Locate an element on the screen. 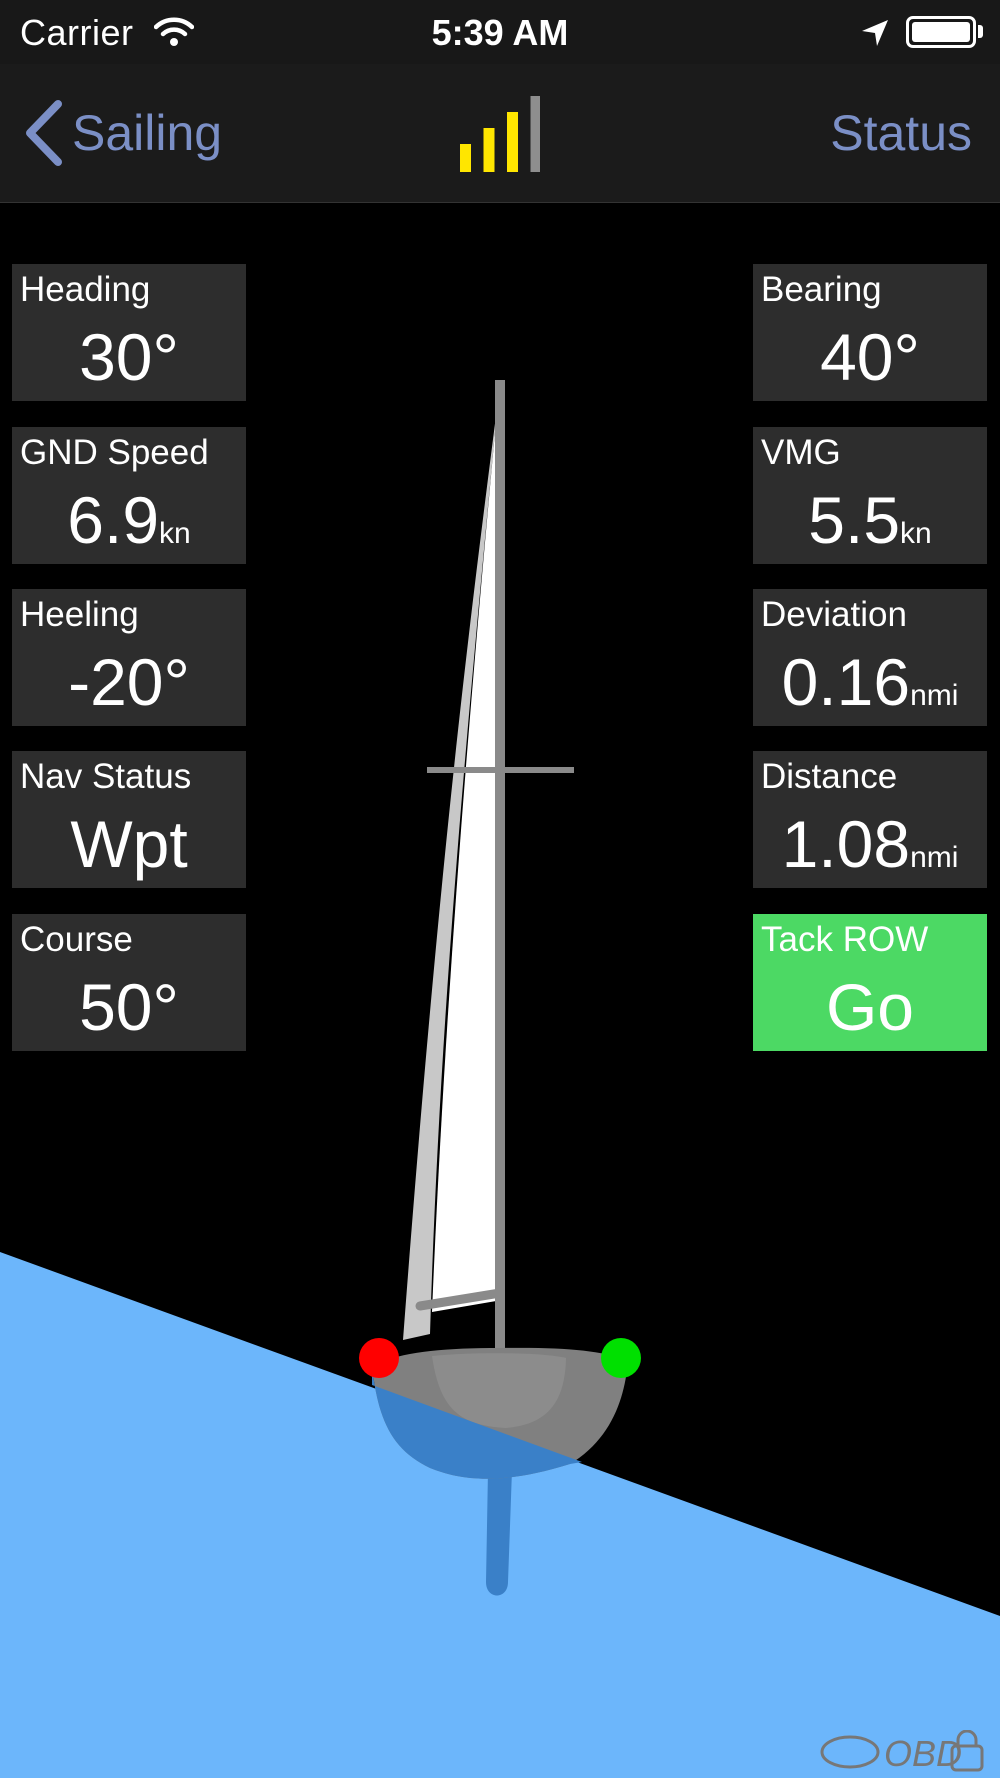  tack-row-button: Tack ROW Go is located at coordinates (870, 982).